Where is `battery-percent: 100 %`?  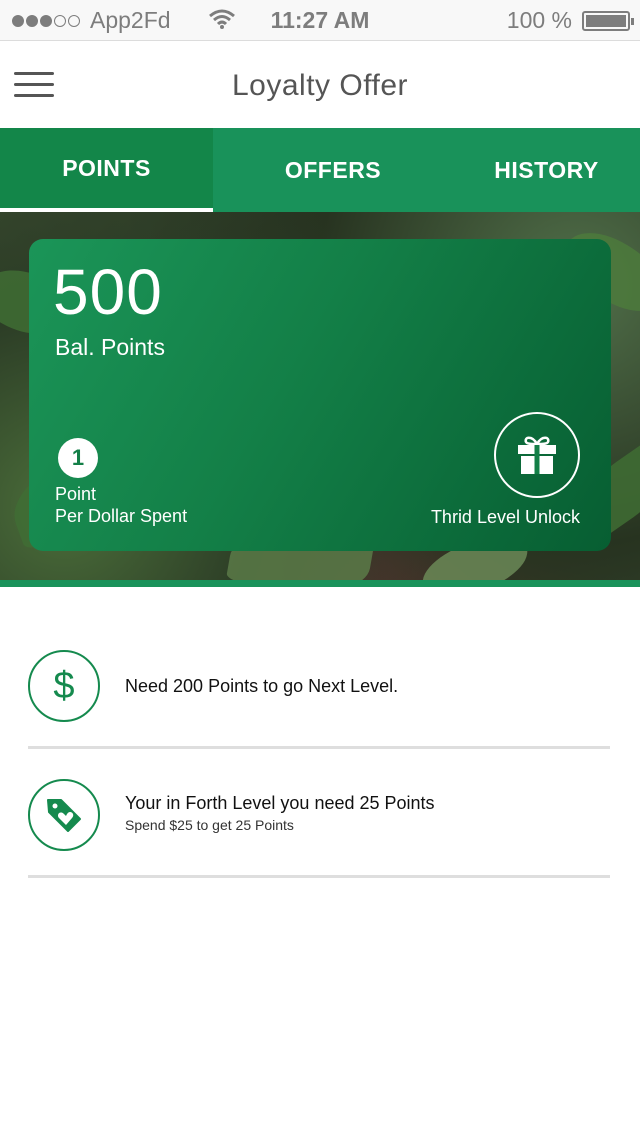 battery-percent: 100 % is located at coordinates (539, 20).